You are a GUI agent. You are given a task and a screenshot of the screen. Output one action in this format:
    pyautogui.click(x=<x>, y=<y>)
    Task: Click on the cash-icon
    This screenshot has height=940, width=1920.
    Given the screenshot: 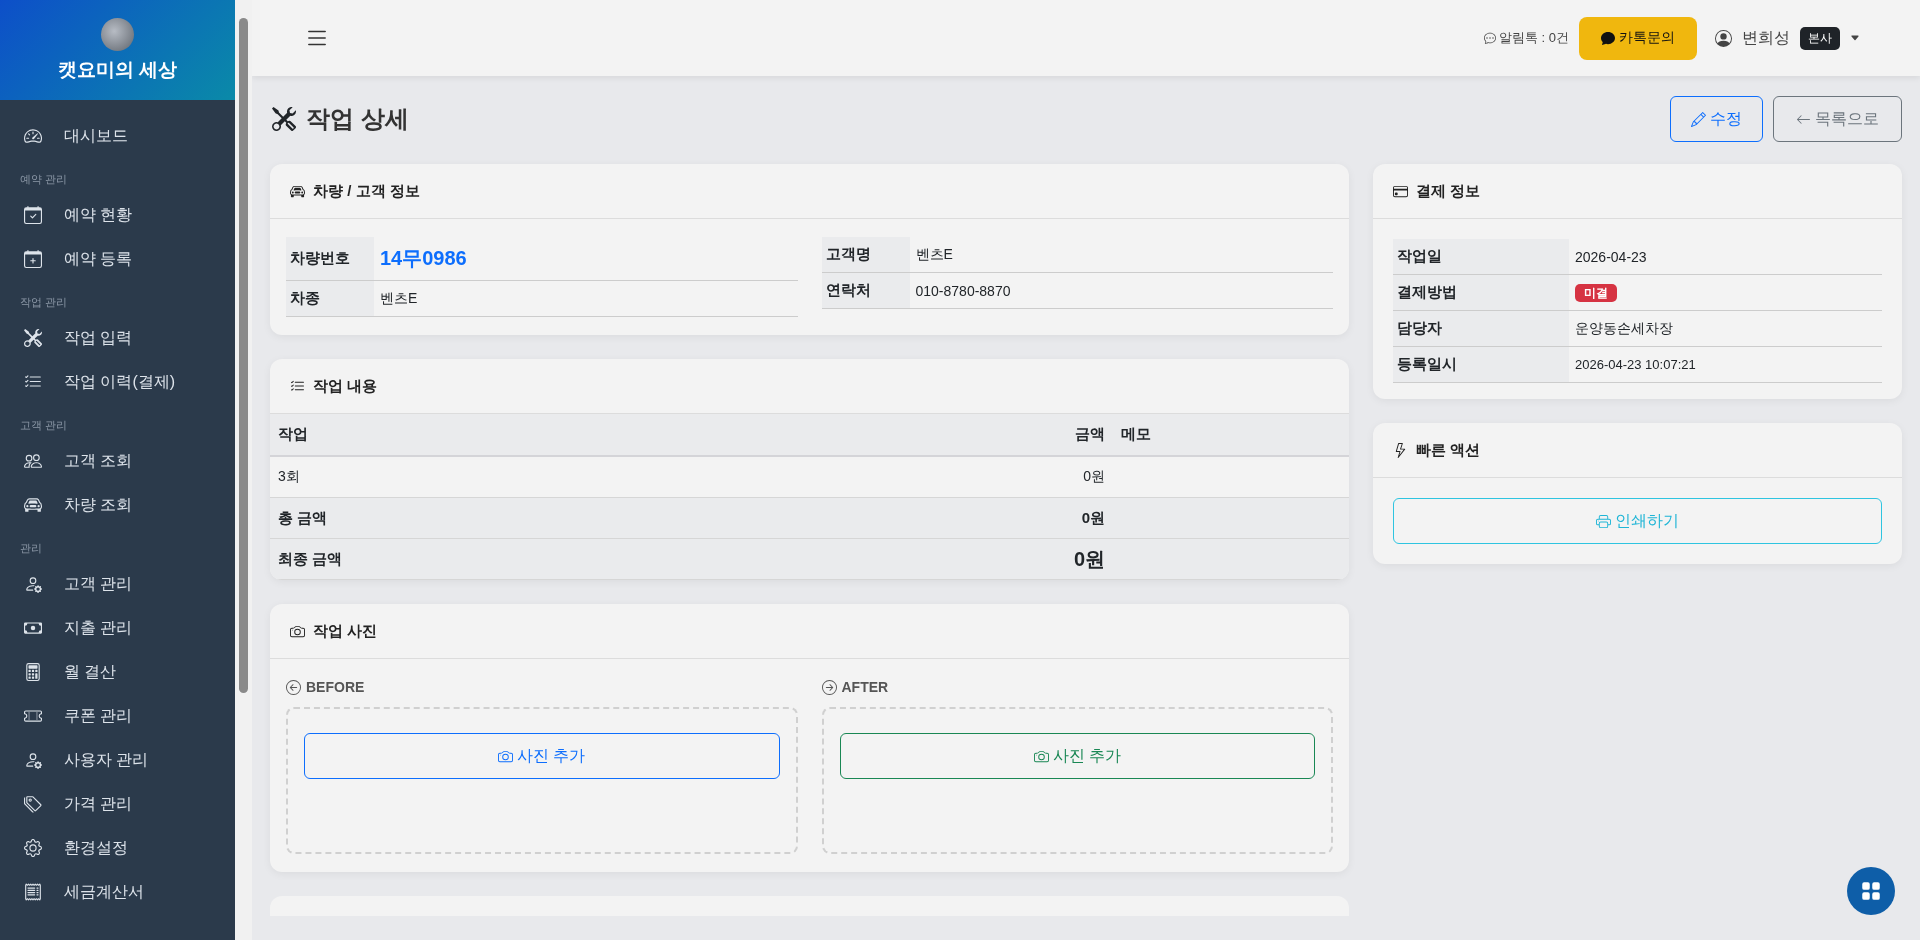 What is the action you would take?
    pyautogui.click(x=33, y=628)
    